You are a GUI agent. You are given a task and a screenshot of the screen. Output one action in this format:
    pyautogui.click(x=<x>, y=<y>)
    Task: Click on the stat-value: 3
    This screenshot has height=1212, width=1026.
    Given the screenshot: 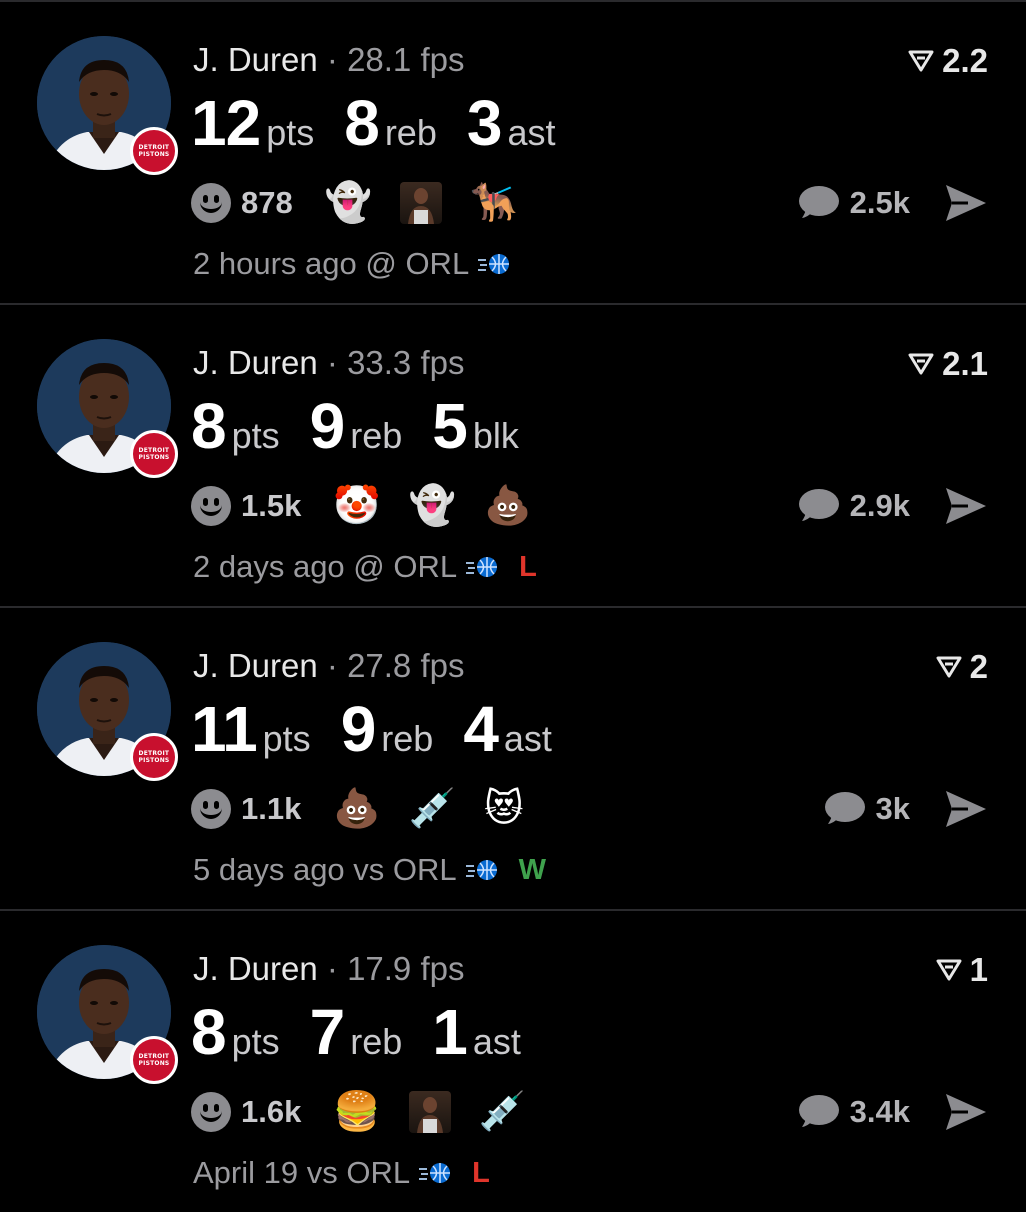 What is the action you would take?
    pyautogui.click(x=484, y=123)
    